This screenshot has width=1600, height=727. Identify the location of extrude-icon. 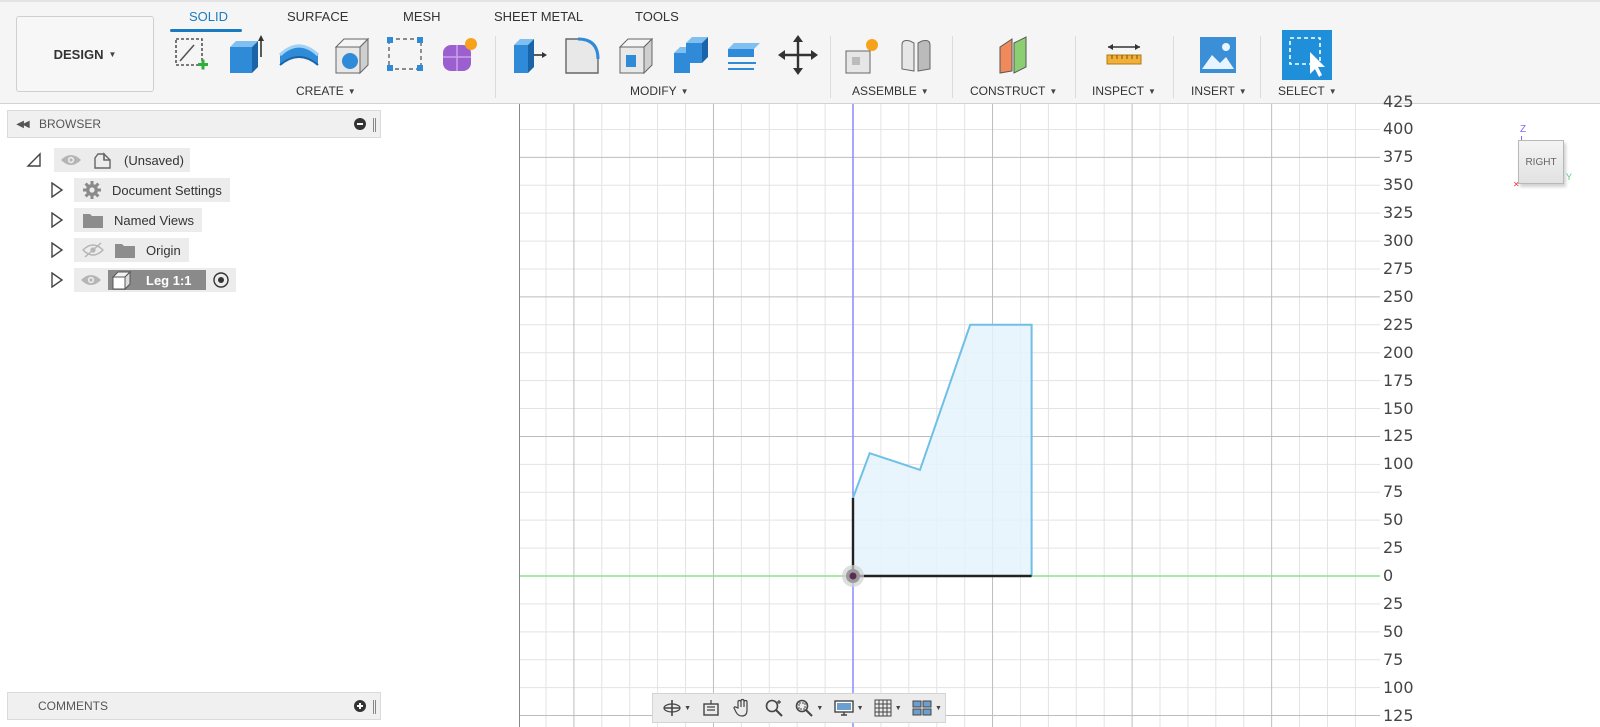
(244, 55).